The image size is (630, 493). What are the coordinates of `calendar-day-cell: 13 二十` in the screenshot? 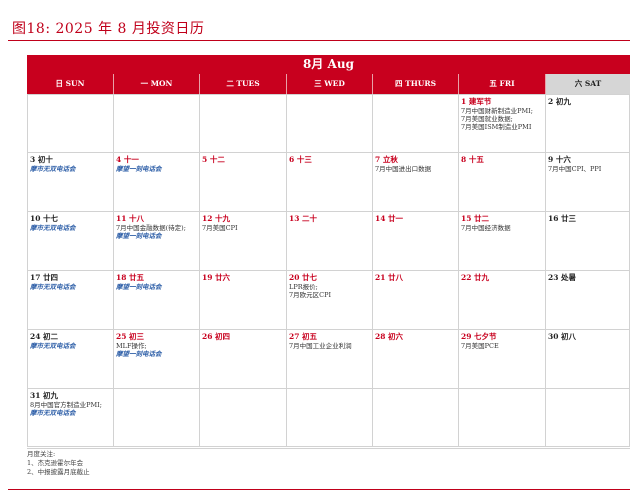 It's located at (330, 241).